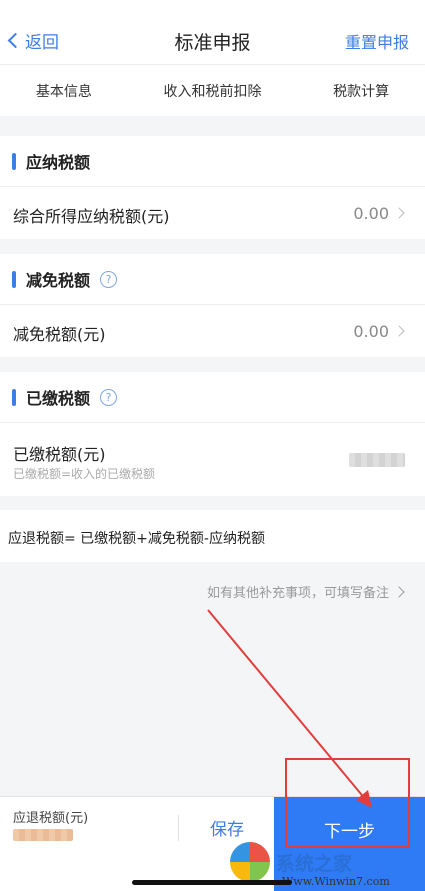  What do you see at coordinates (212, 212) in the screenshot?
I see `payable-tax-row: 综合所得应纳税额(元) 0.00` at bounding box center [212, 212].